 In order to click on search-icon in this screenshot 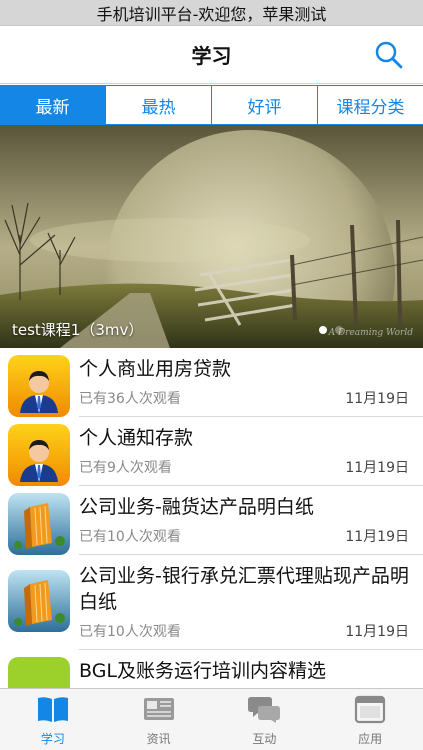, I will do `click(389, 55)`.